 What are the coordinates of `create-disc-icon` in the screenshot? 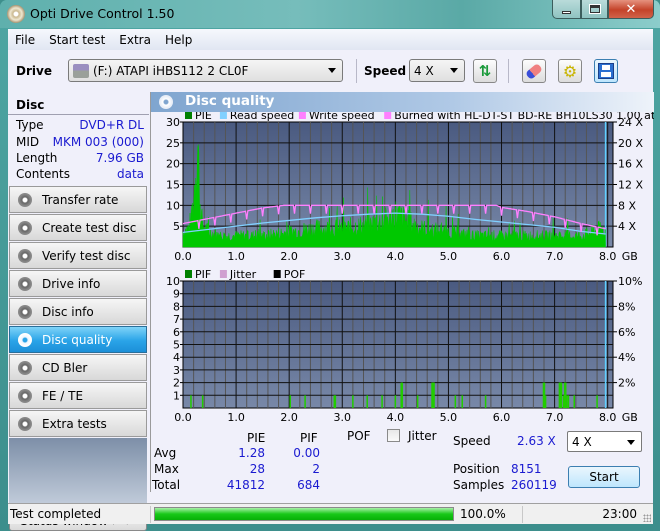 It's located at (25, 227).